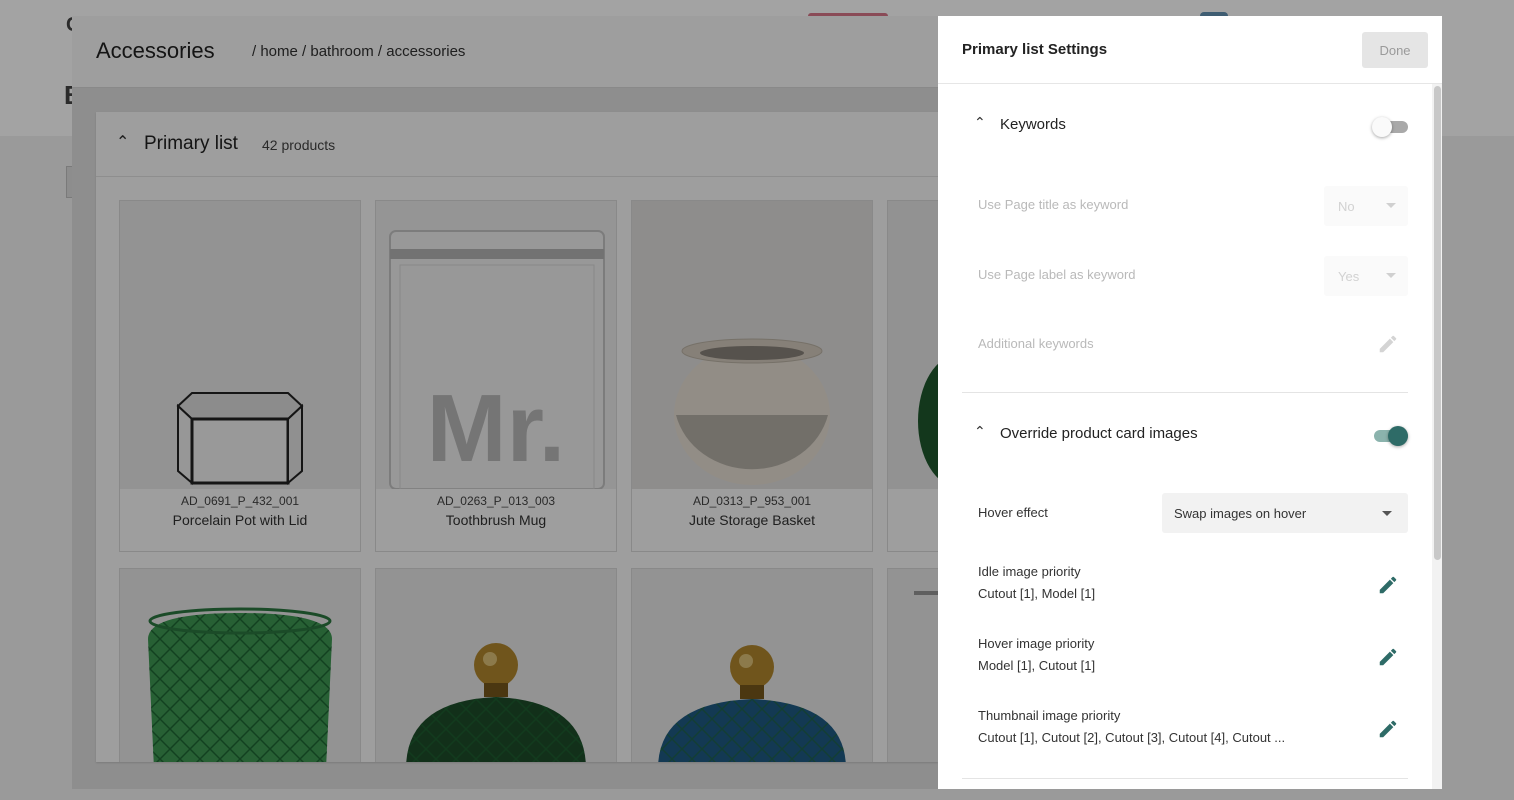 Image resolution: width=1514 pixels, height=800 pixels. What do you see at coordinates (1390, 127) in the screenshot?
I see `keywords-toggle` at bounding box center [1390, 127].